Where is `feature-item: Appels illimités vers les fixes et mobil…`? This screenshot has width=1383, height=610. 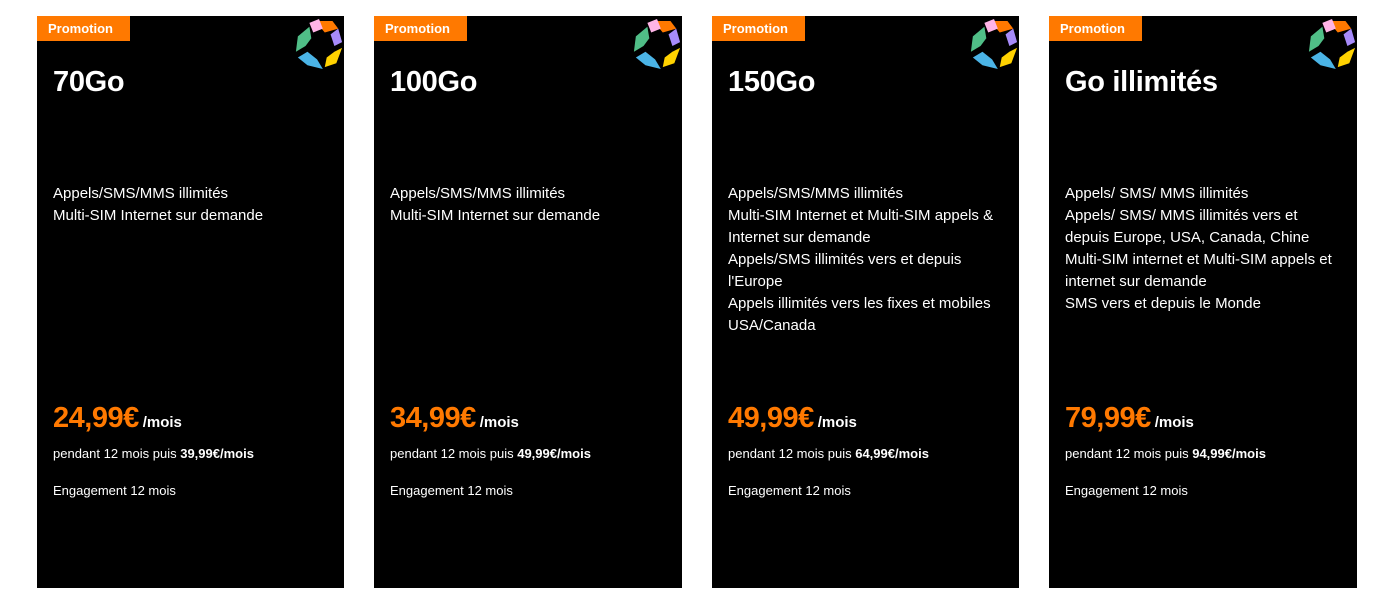 feature-item: Appels illimités vers les fixes et mobil… is located at coordinates (859, 314).